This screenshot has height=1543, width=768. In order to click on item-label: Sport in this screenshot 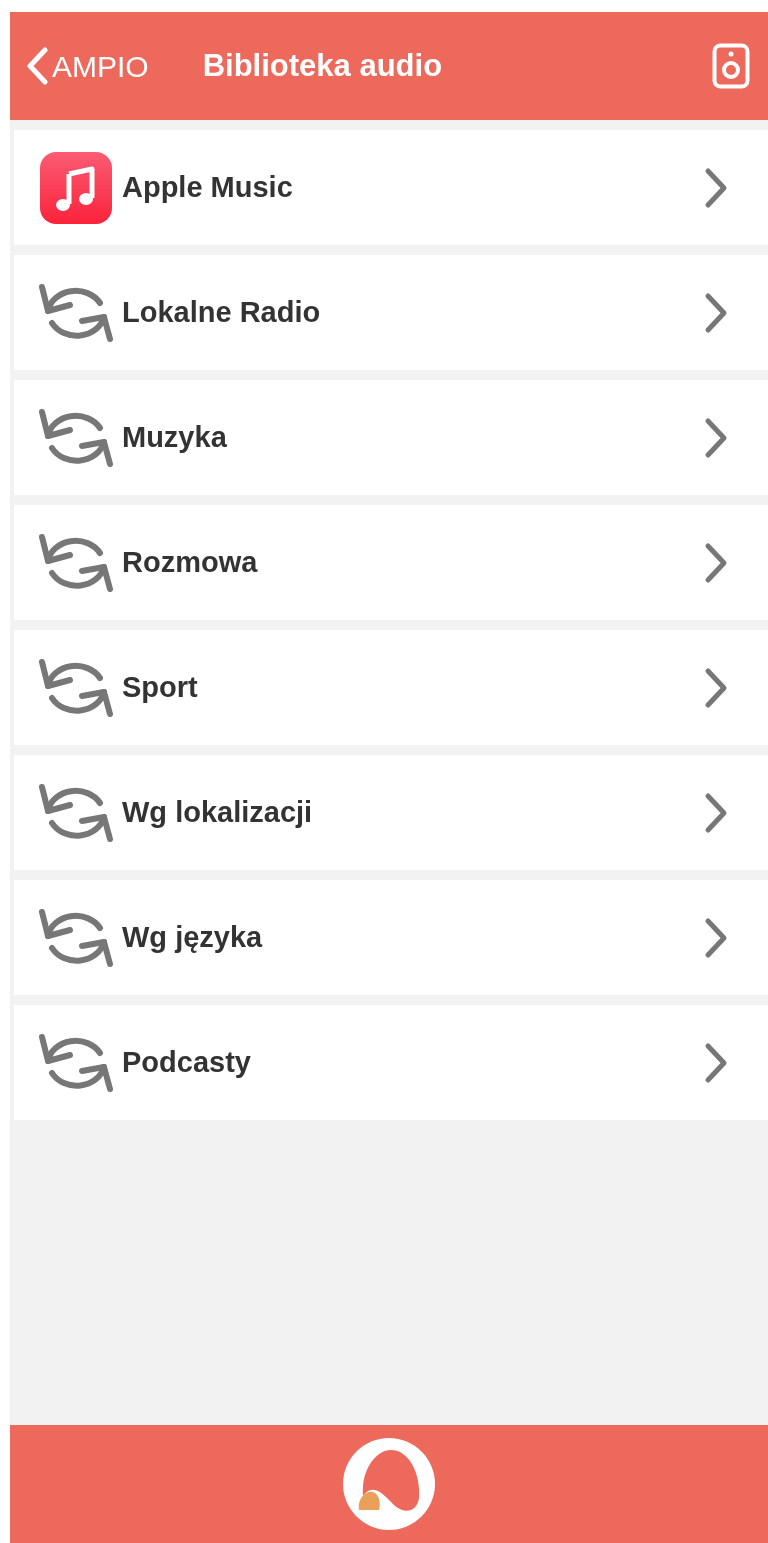, I will do `click(160, 687)`.